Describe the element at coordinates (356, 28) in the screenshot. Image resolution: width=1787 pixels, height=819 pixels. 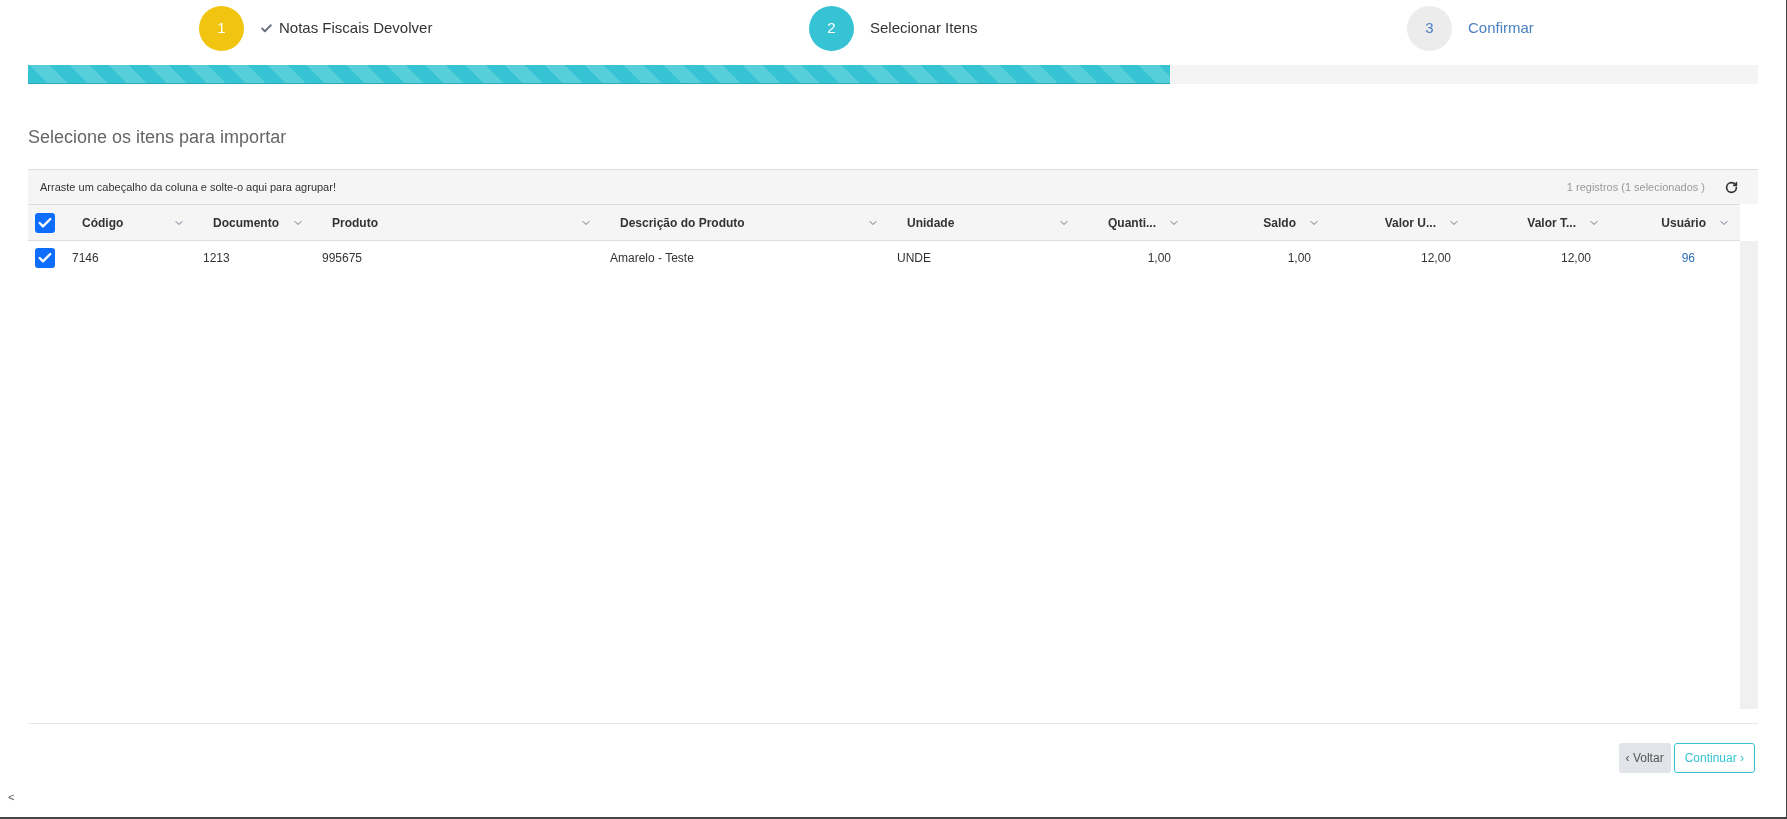
I see `step-label: Notas Fiscais Devolver` at that location.